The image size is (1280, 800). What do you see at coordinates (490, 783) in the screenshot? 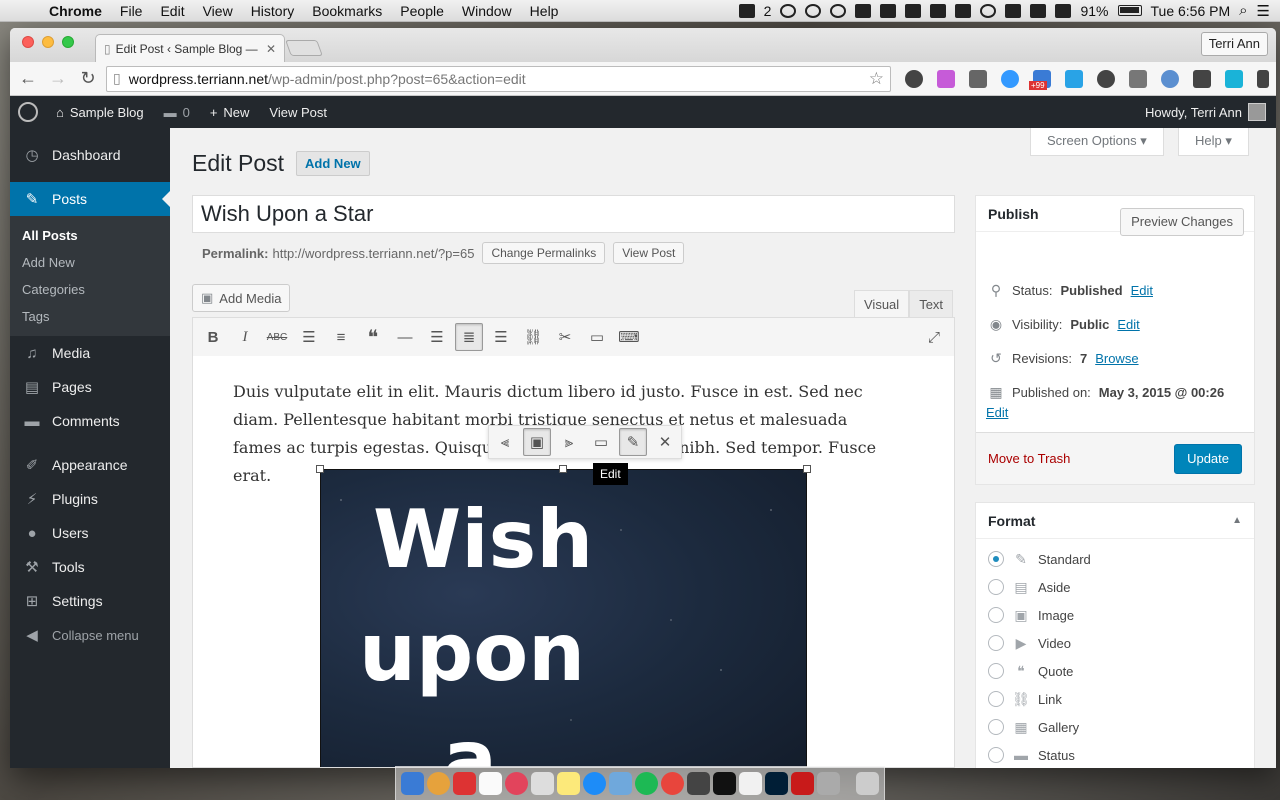
I see `calendar-icon` at bounding box center [490, 783].